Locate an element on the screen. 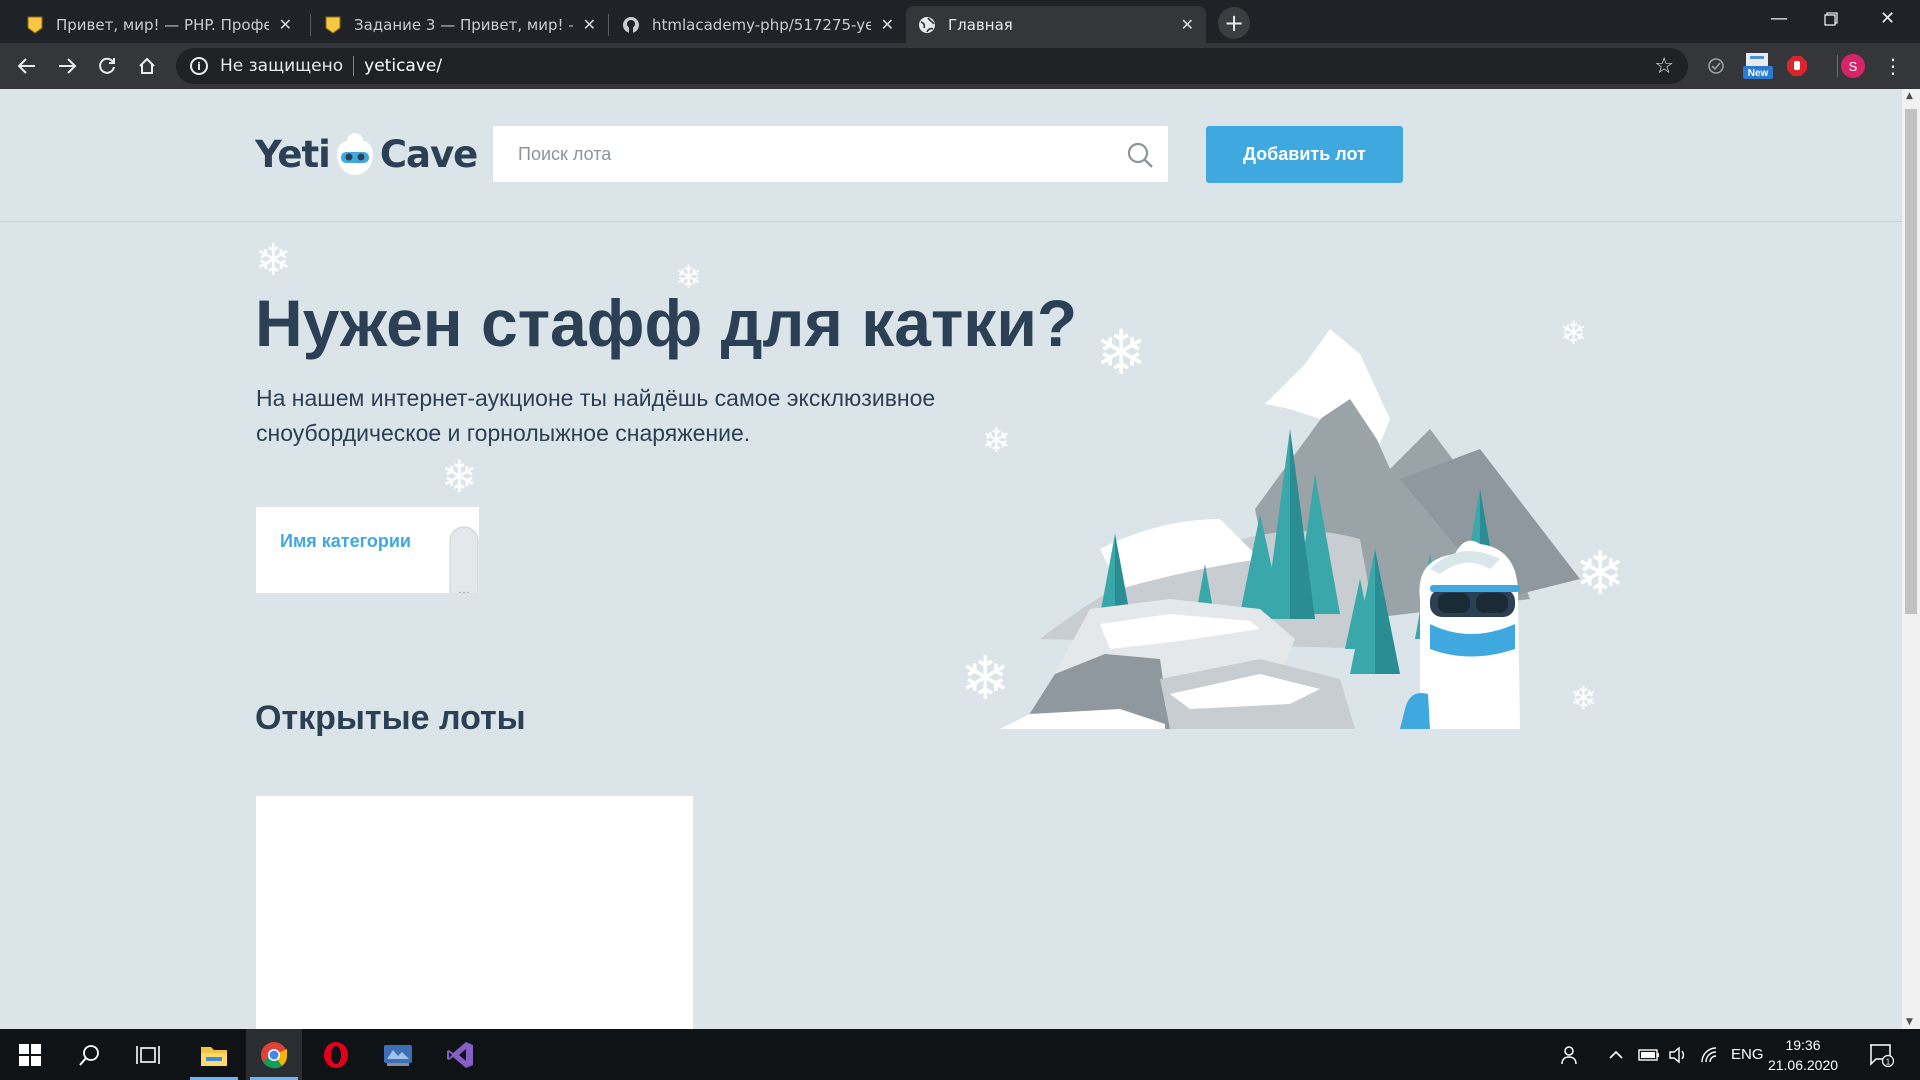 This screenshot has width=1920, height=1080. profile-avatar: S is located at coordinates (1853, 66).